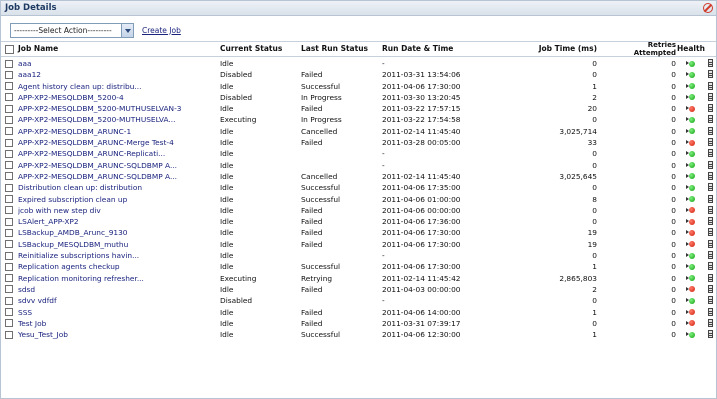 Image resolution: width=717 pixels, height=399 pixels. What do you see at coordinates (161, 30) in the screenshot?
I see `create-job-link: Create Job` at bounding box center [161, 30].